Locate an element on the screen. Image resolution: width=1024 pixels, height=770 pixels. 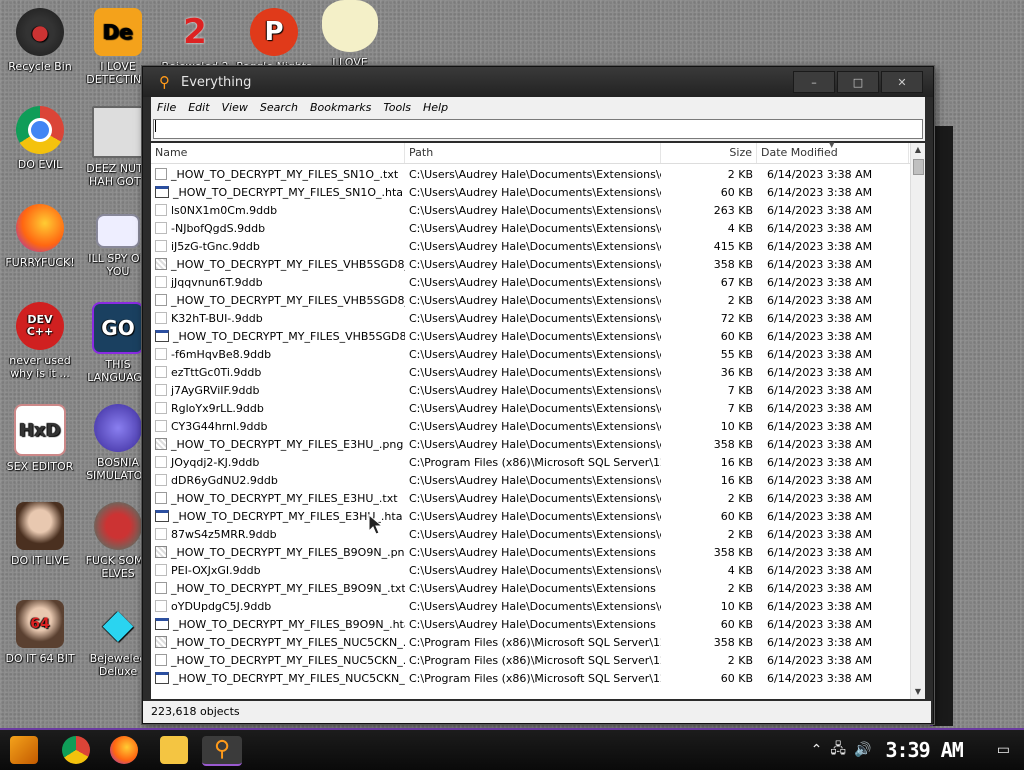
close-button: ✕ is located at coordinates (902, 82).